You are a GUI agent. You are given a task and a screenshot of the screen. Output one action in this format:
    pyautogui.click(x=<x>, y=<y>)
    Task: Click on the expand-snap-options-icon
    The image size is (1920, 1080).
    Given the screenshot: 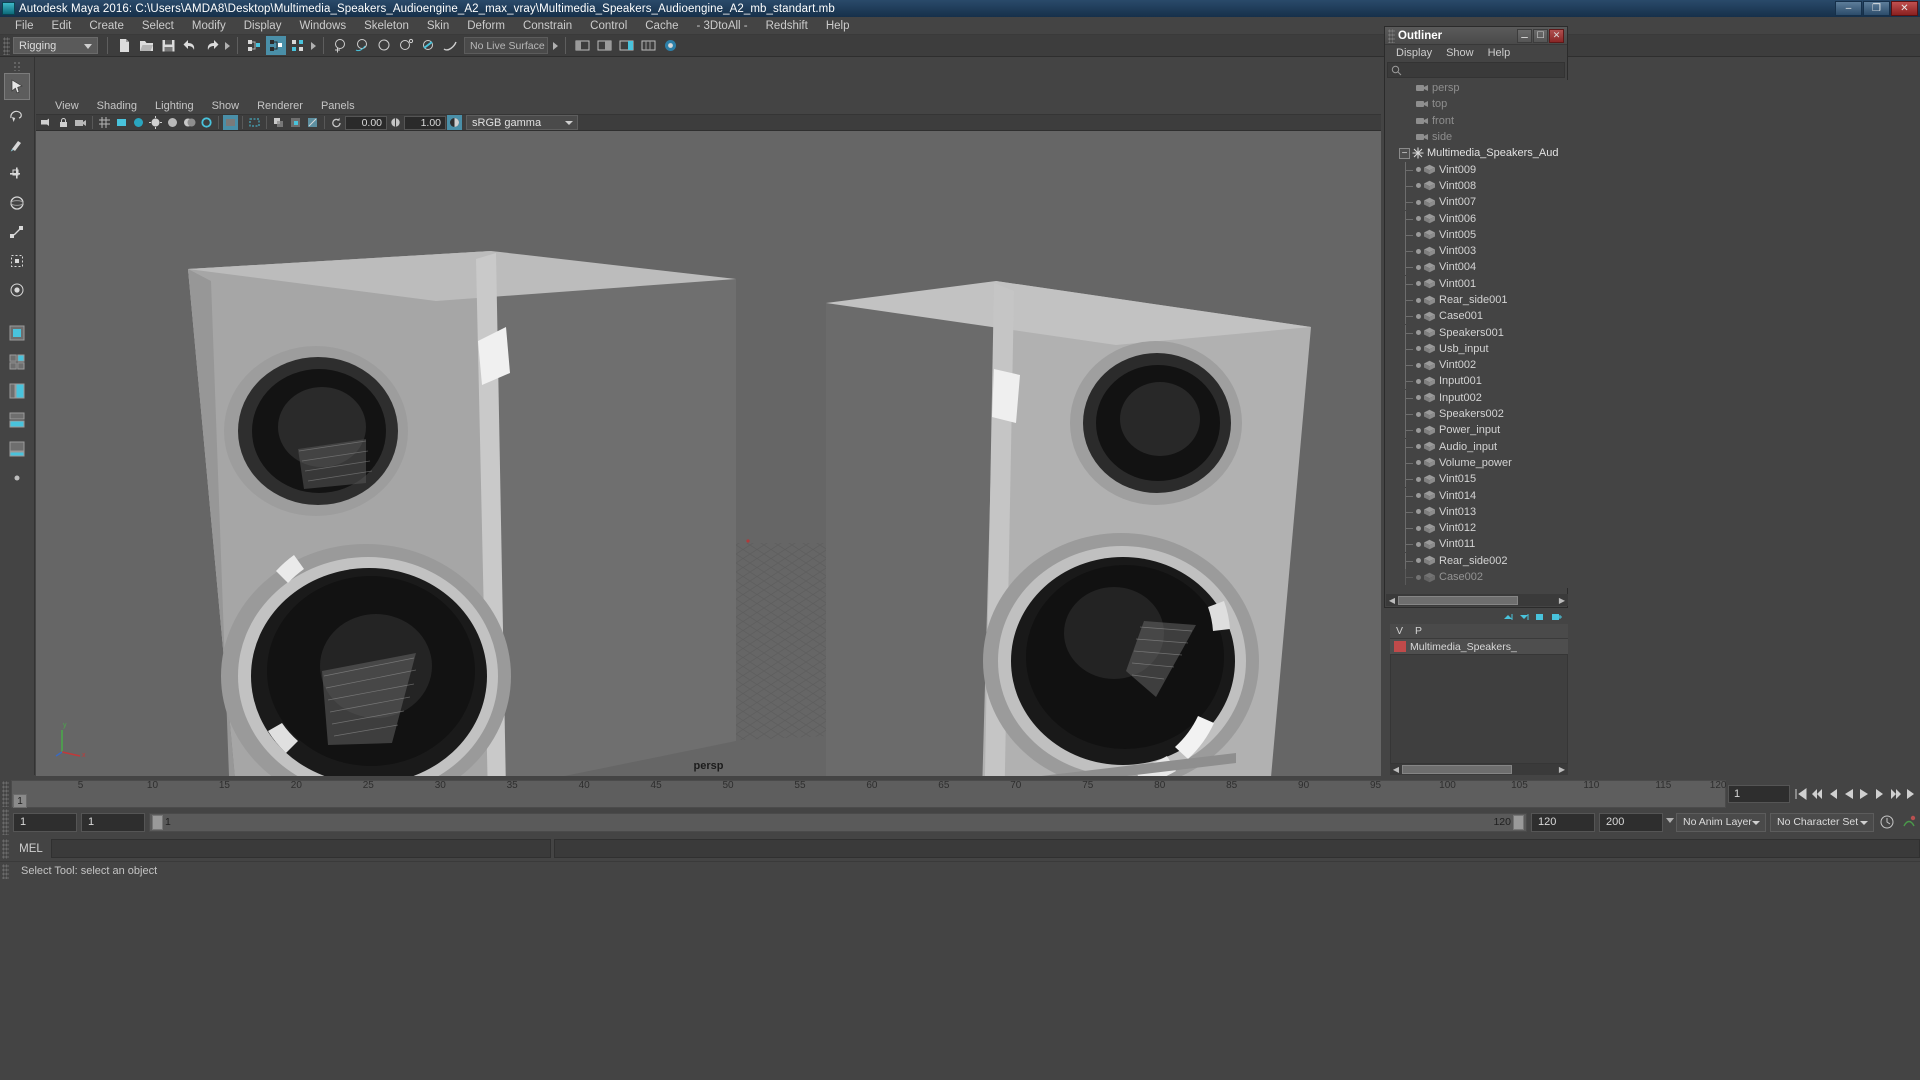 What is the action you would take?
    pyautogui.click(x=555, y=45)
    